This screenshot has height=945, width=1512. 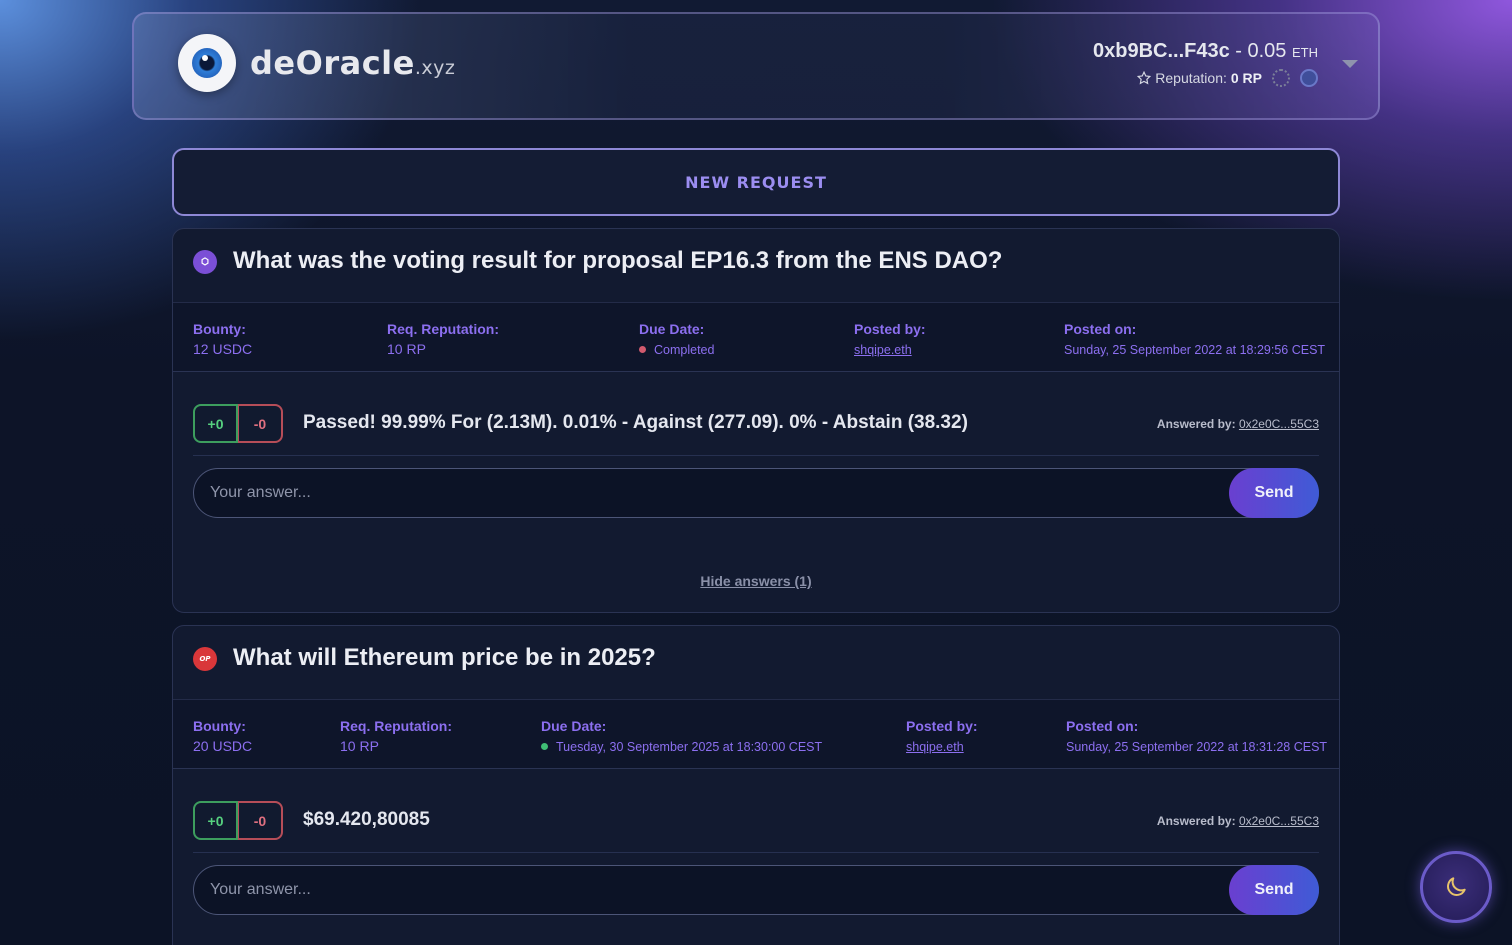 I want to click on optimism-icon: OP, so click(x=205, y=659).